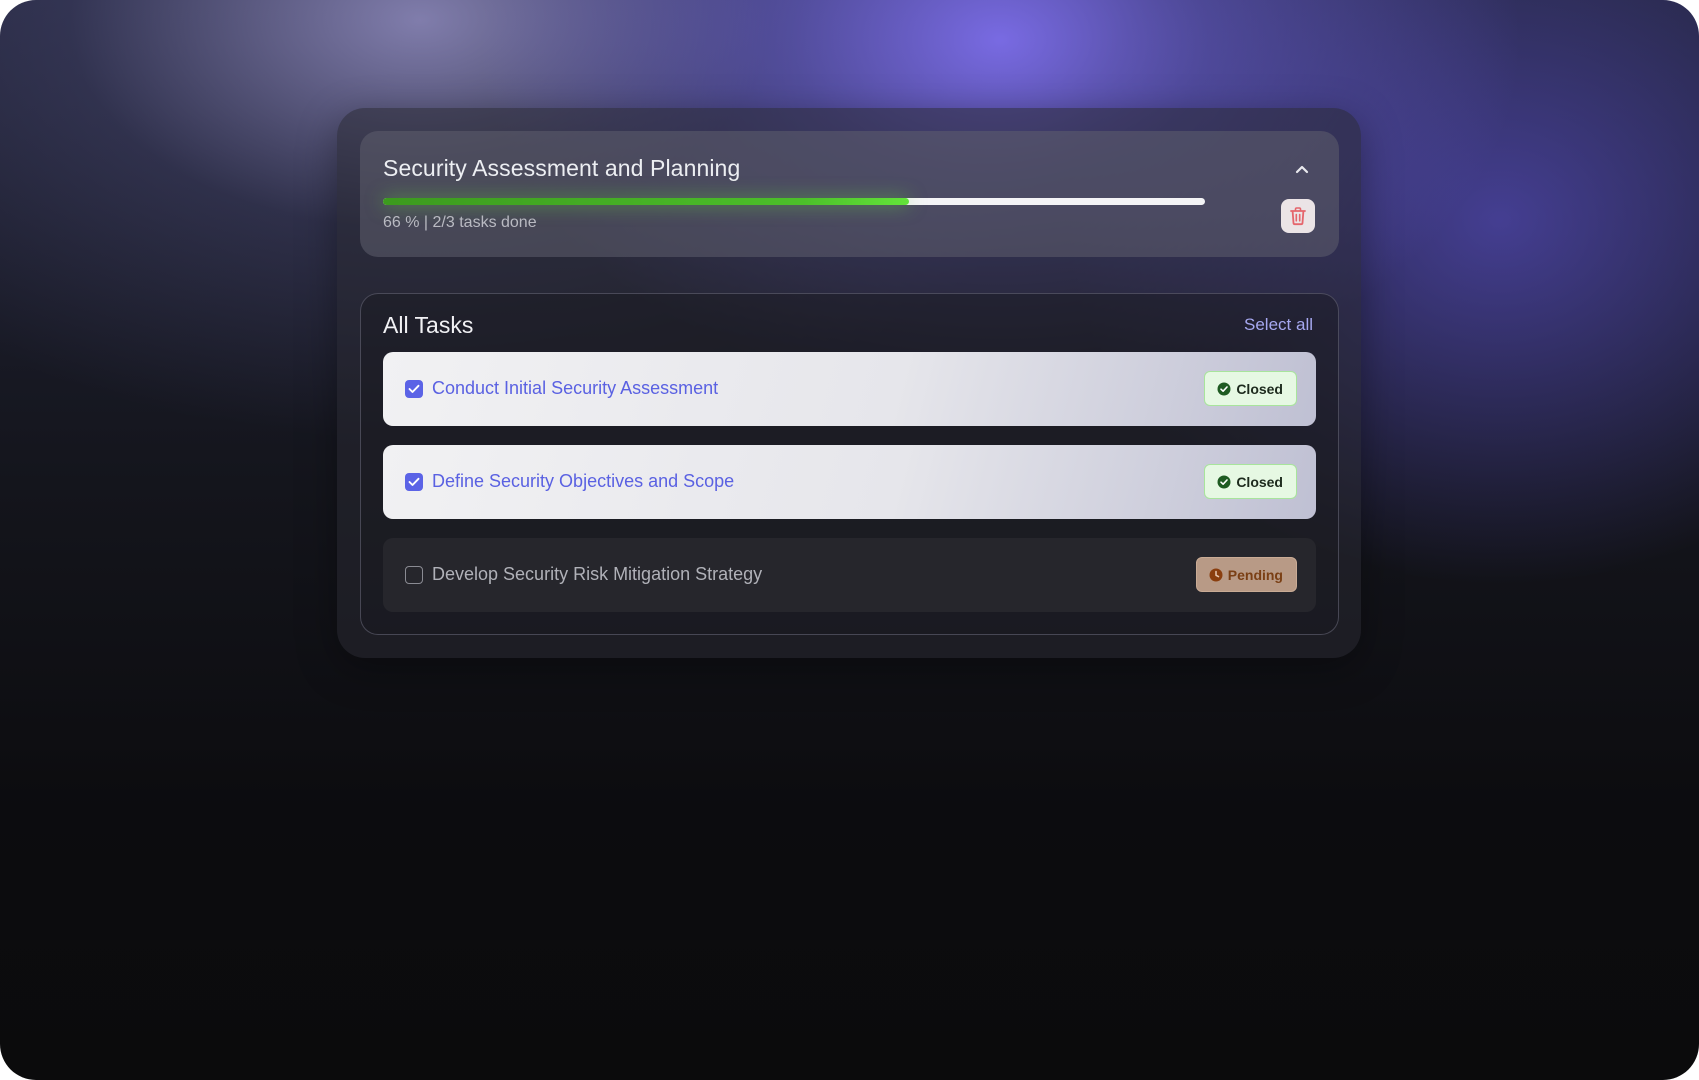  What do you see at coordinates (1302, 169) in the screenshot?
I see `chevron-up-icon` at bounding box center [1302, 169].